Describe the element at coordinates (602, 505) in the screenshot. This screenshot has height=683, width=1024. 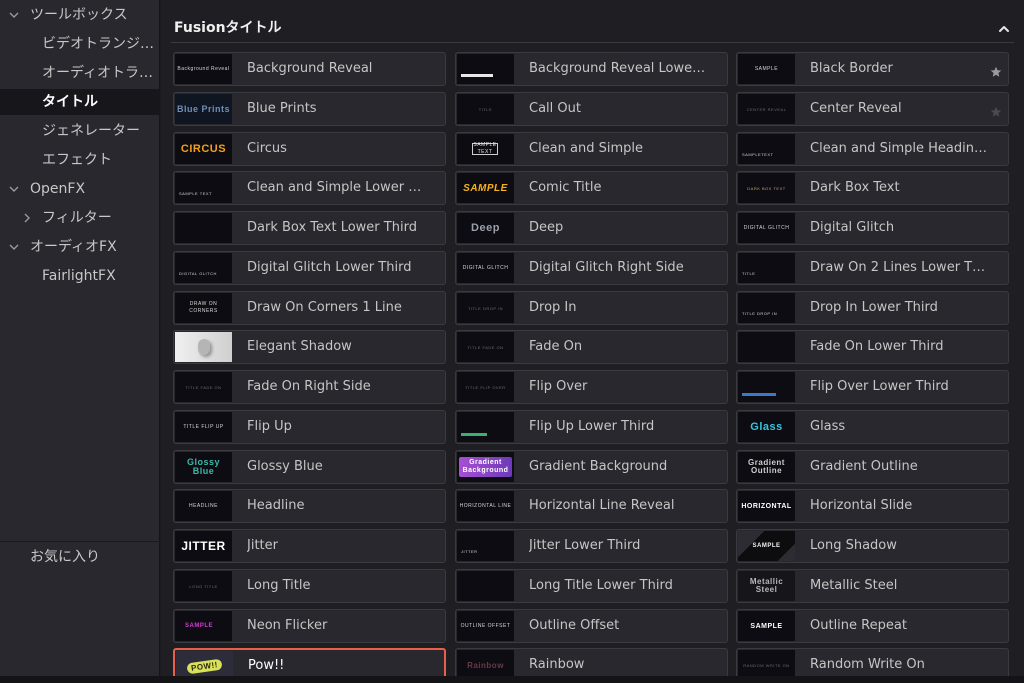
I see `title-card-label: Horizontal Line Reveal` at that location.